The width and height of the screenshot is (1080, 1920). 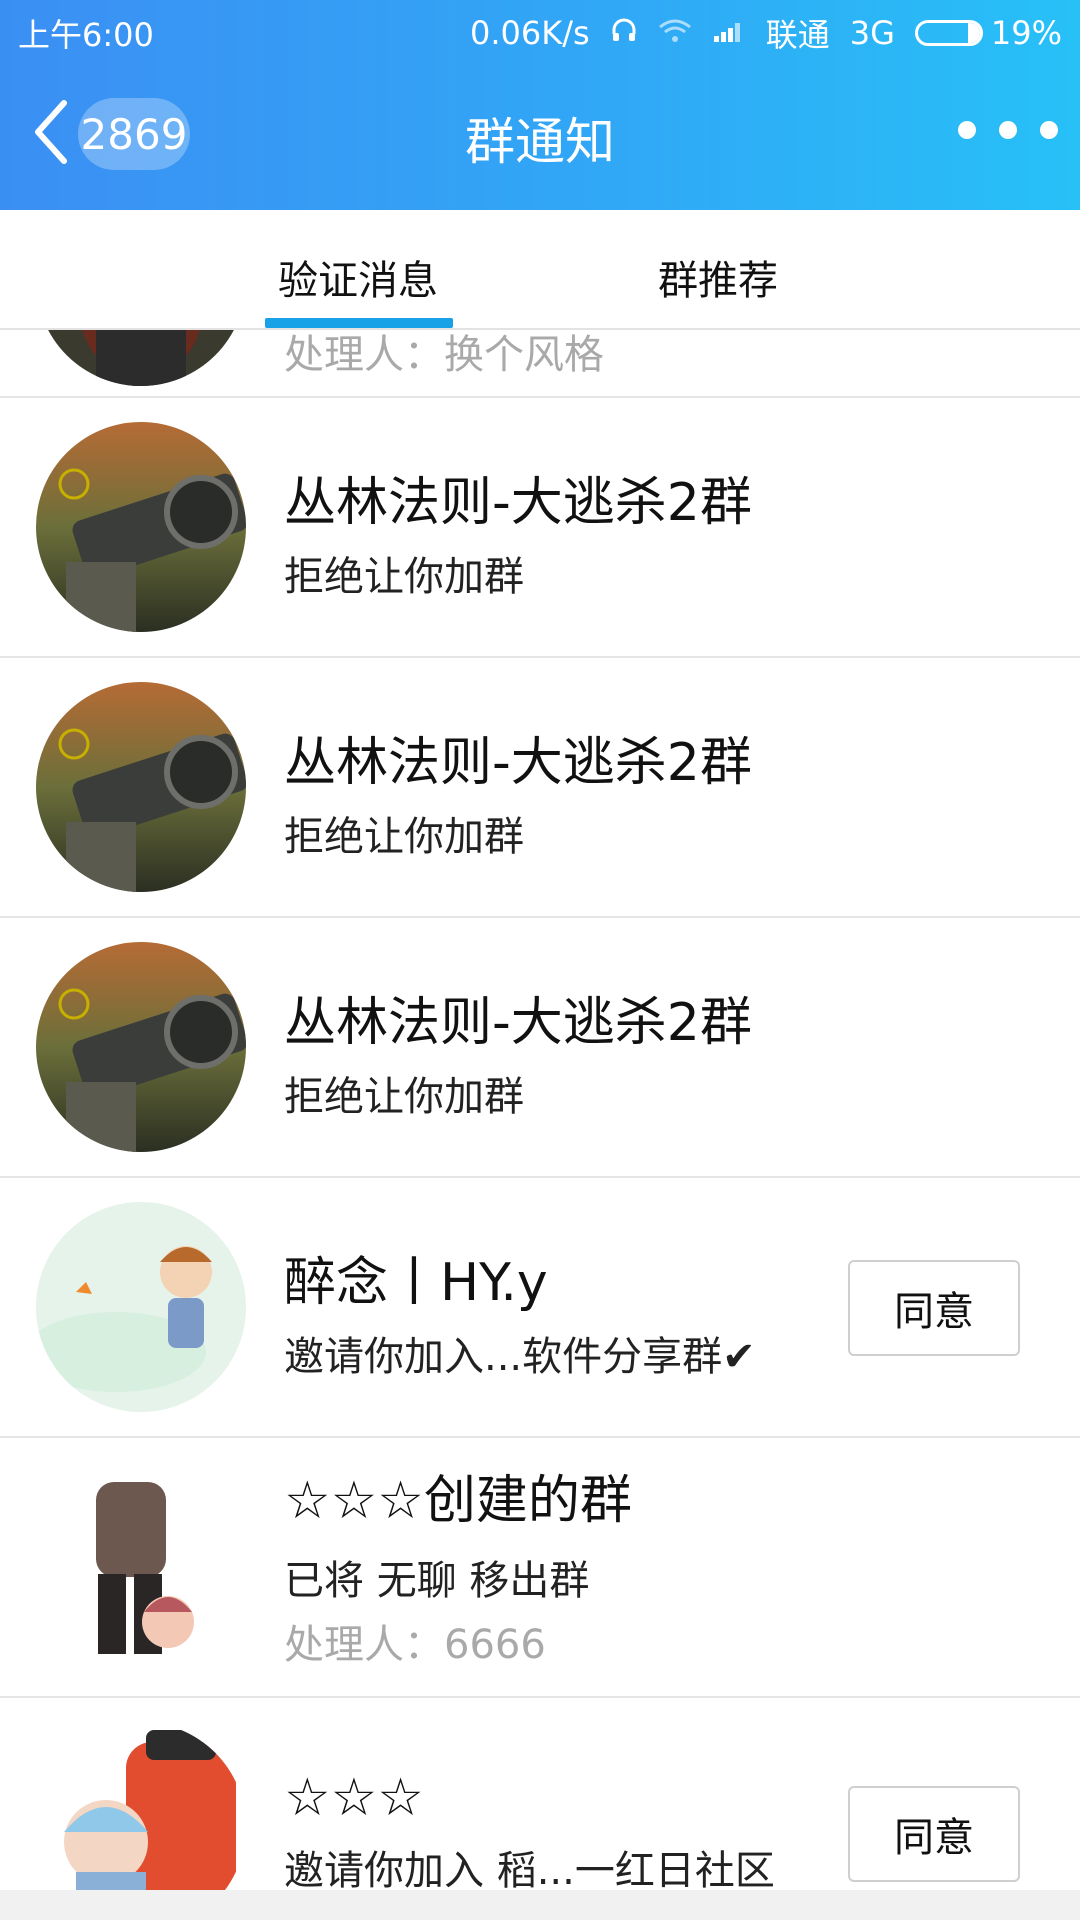 What do you see at coordinates (1026, 33) in the screenshot?
I see `battery-percent: 19%` at bounding box center [1026, 33].